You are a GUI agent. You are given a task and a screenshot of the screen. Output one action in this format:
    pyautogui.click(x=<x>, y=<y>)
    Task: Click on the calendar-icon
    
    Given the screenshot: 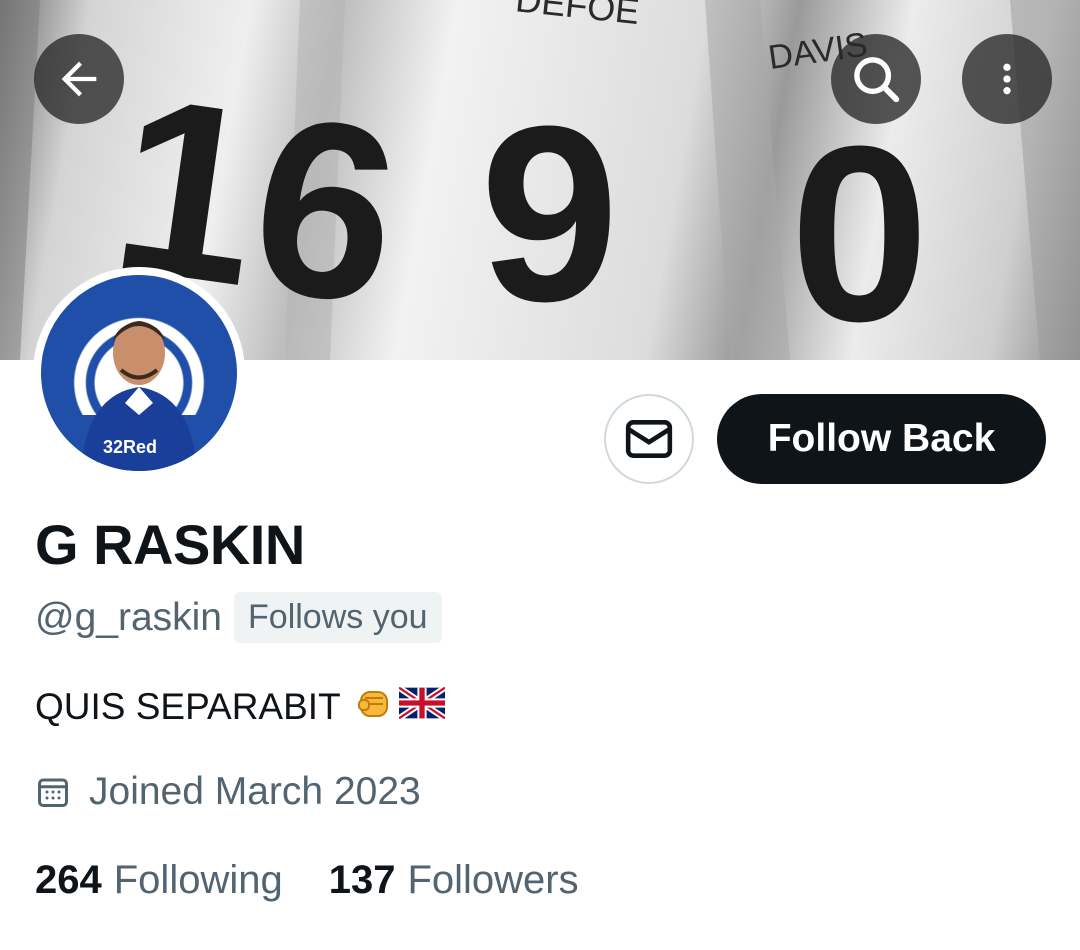 What is the action you would take?
    pyautogui.click(x=53, y=792)
    